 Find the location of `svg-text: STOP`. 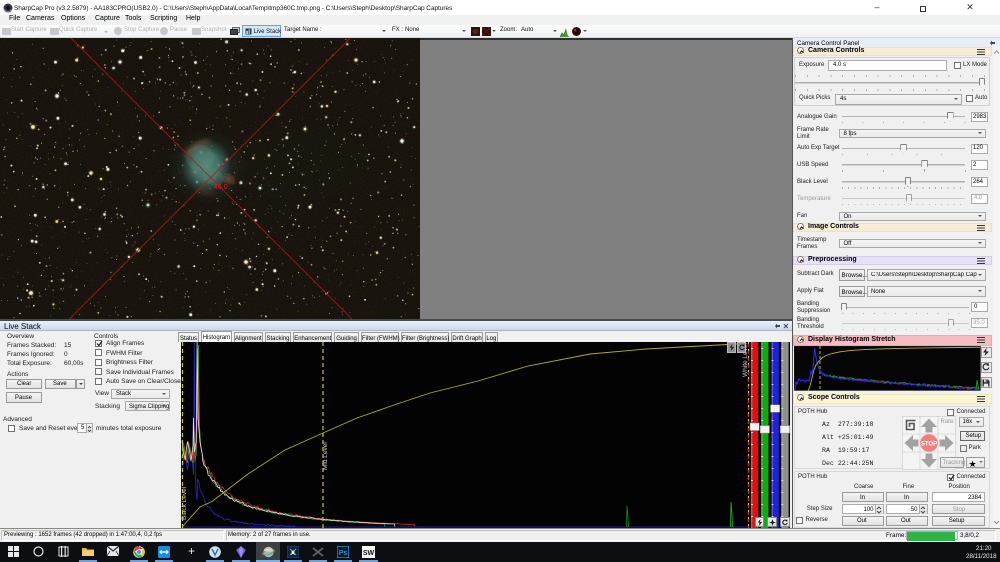

svg-text: STOP is located at coordinates (929, 444).